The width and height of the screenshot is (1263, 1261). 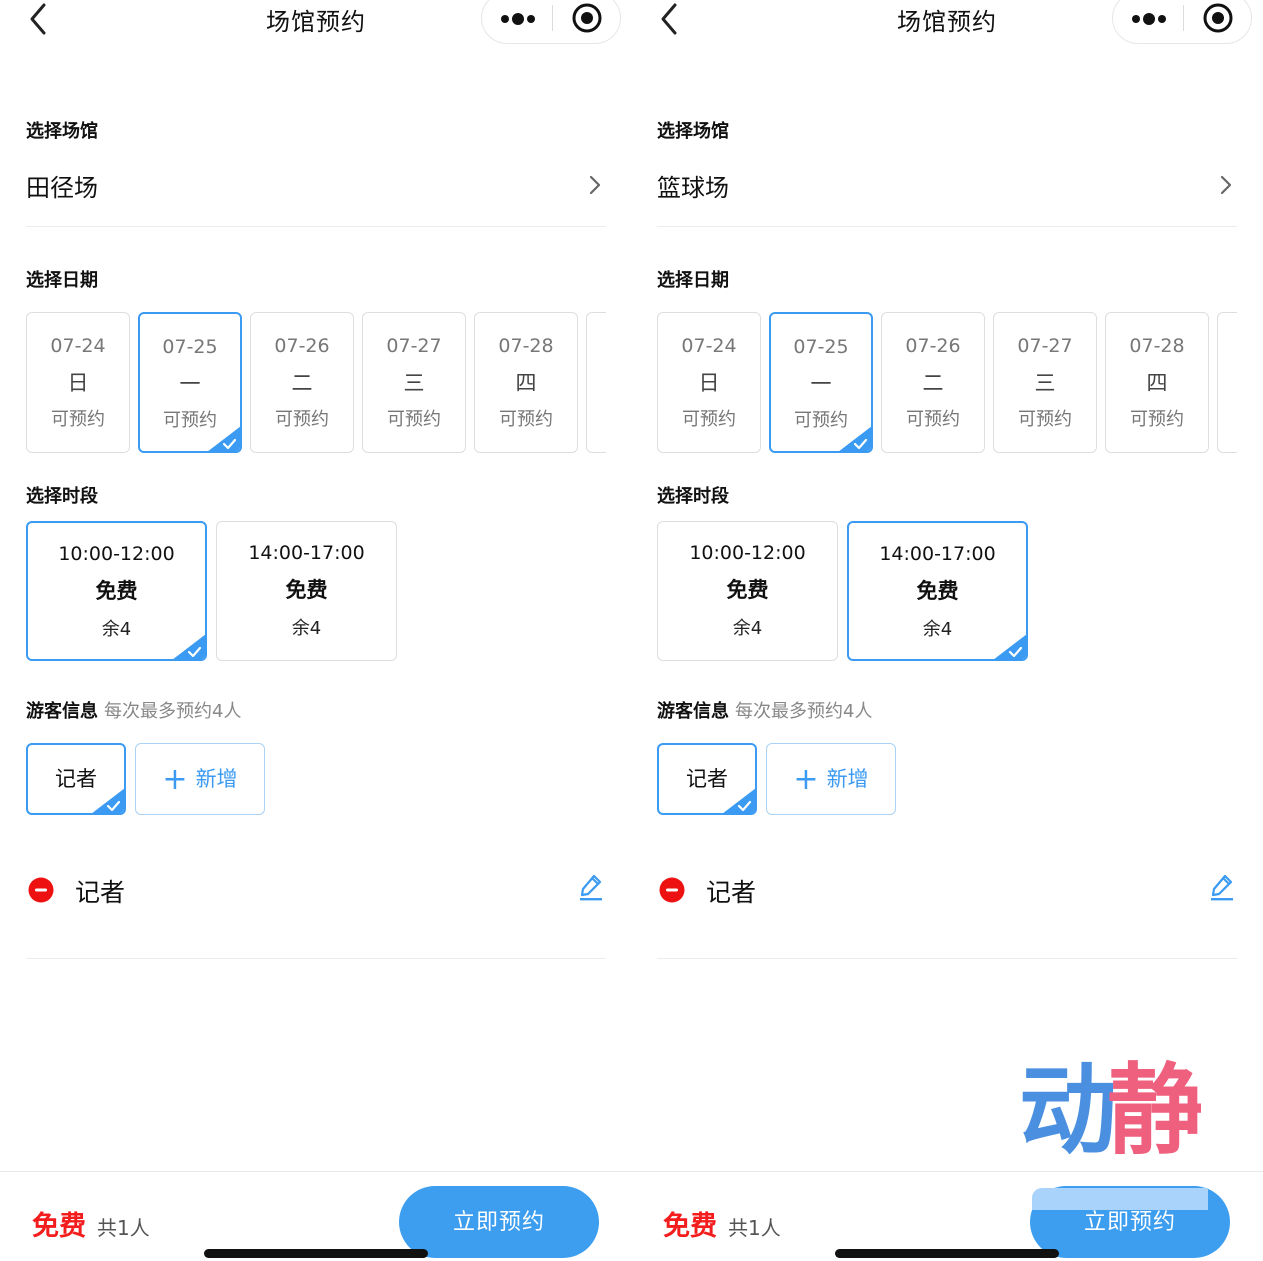 What do you see at coordinates (173, 711) in the screenshot?
I see `visitor-note: 每次最多预约4人` at bounding box center [173, 711].